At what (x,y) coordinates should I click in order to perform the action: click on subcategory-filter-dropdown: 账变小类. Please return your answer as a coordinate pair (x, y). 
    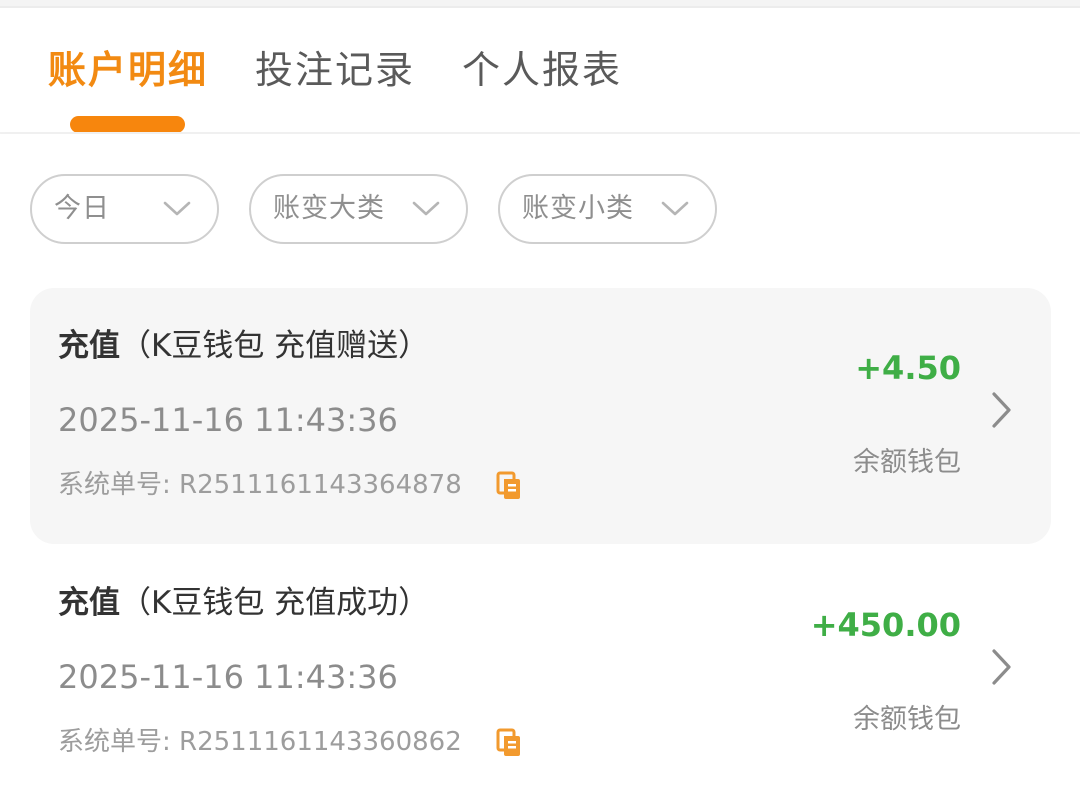
    Looking at the image, I should click on (607, 209).